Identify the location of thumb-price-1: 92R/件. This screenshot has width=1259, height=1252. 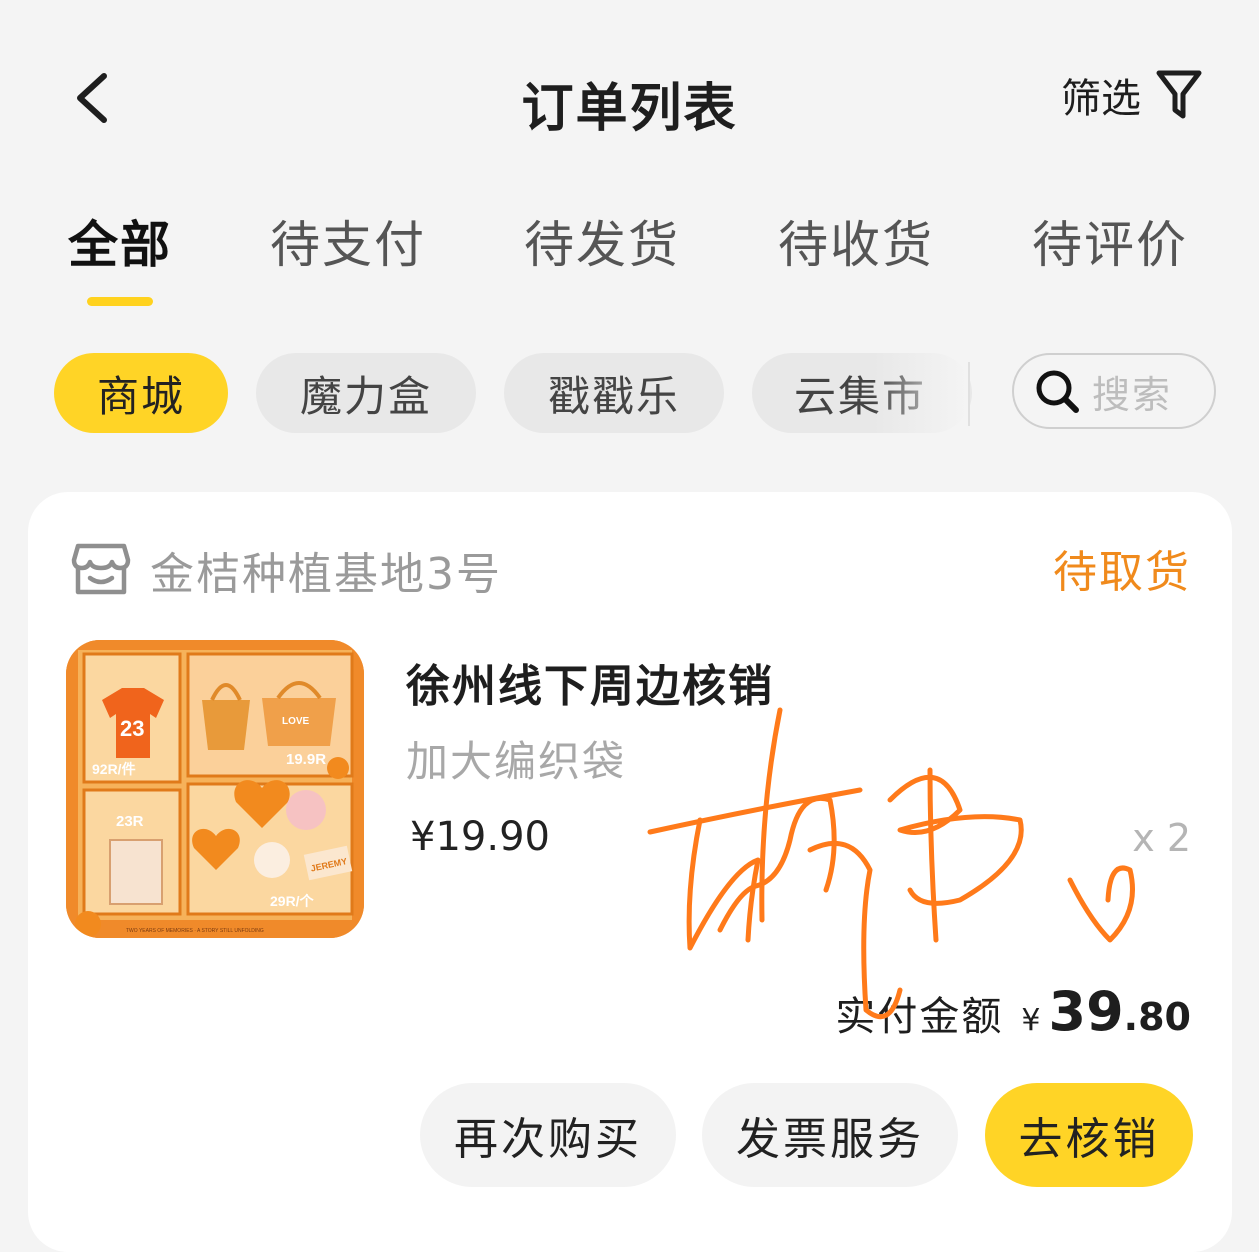
(114, 769).